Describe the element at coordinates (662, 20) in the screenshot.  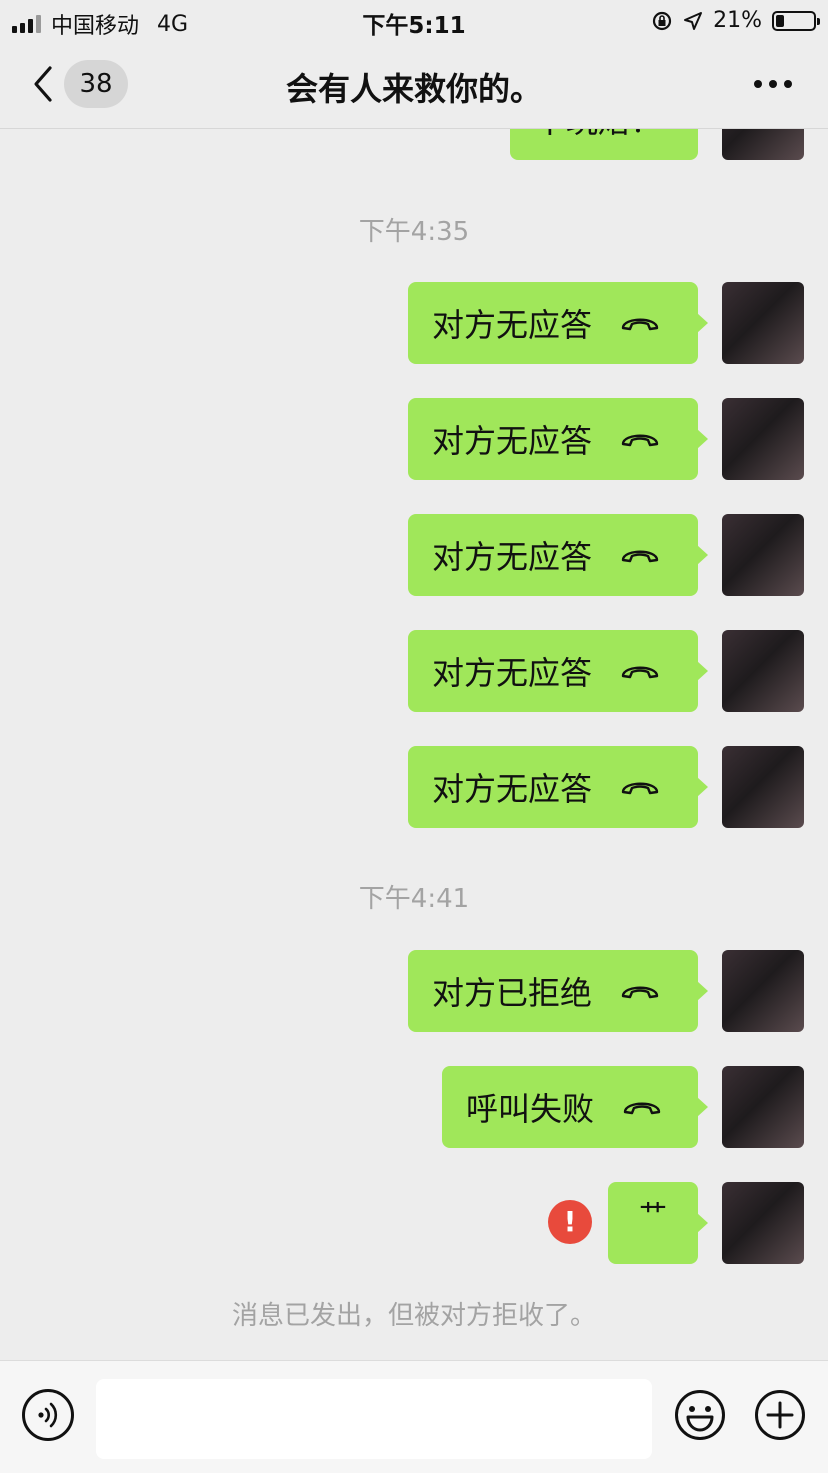
I see `lock-rotation-icon` at that location.